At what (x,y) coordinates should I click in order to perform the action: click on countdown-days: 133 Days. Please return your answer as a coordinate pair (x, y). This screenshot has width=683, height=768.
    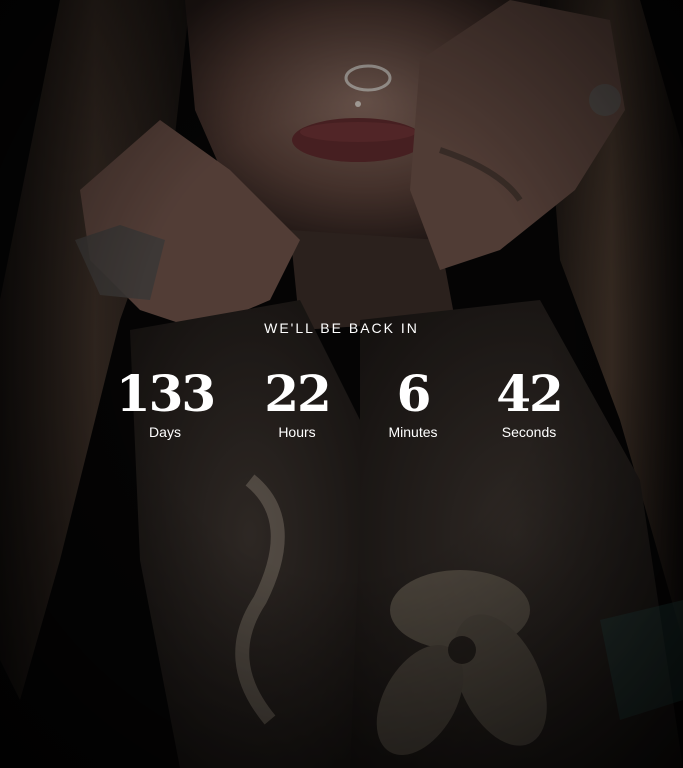
    Looking at the image, I should click on (165, 403).